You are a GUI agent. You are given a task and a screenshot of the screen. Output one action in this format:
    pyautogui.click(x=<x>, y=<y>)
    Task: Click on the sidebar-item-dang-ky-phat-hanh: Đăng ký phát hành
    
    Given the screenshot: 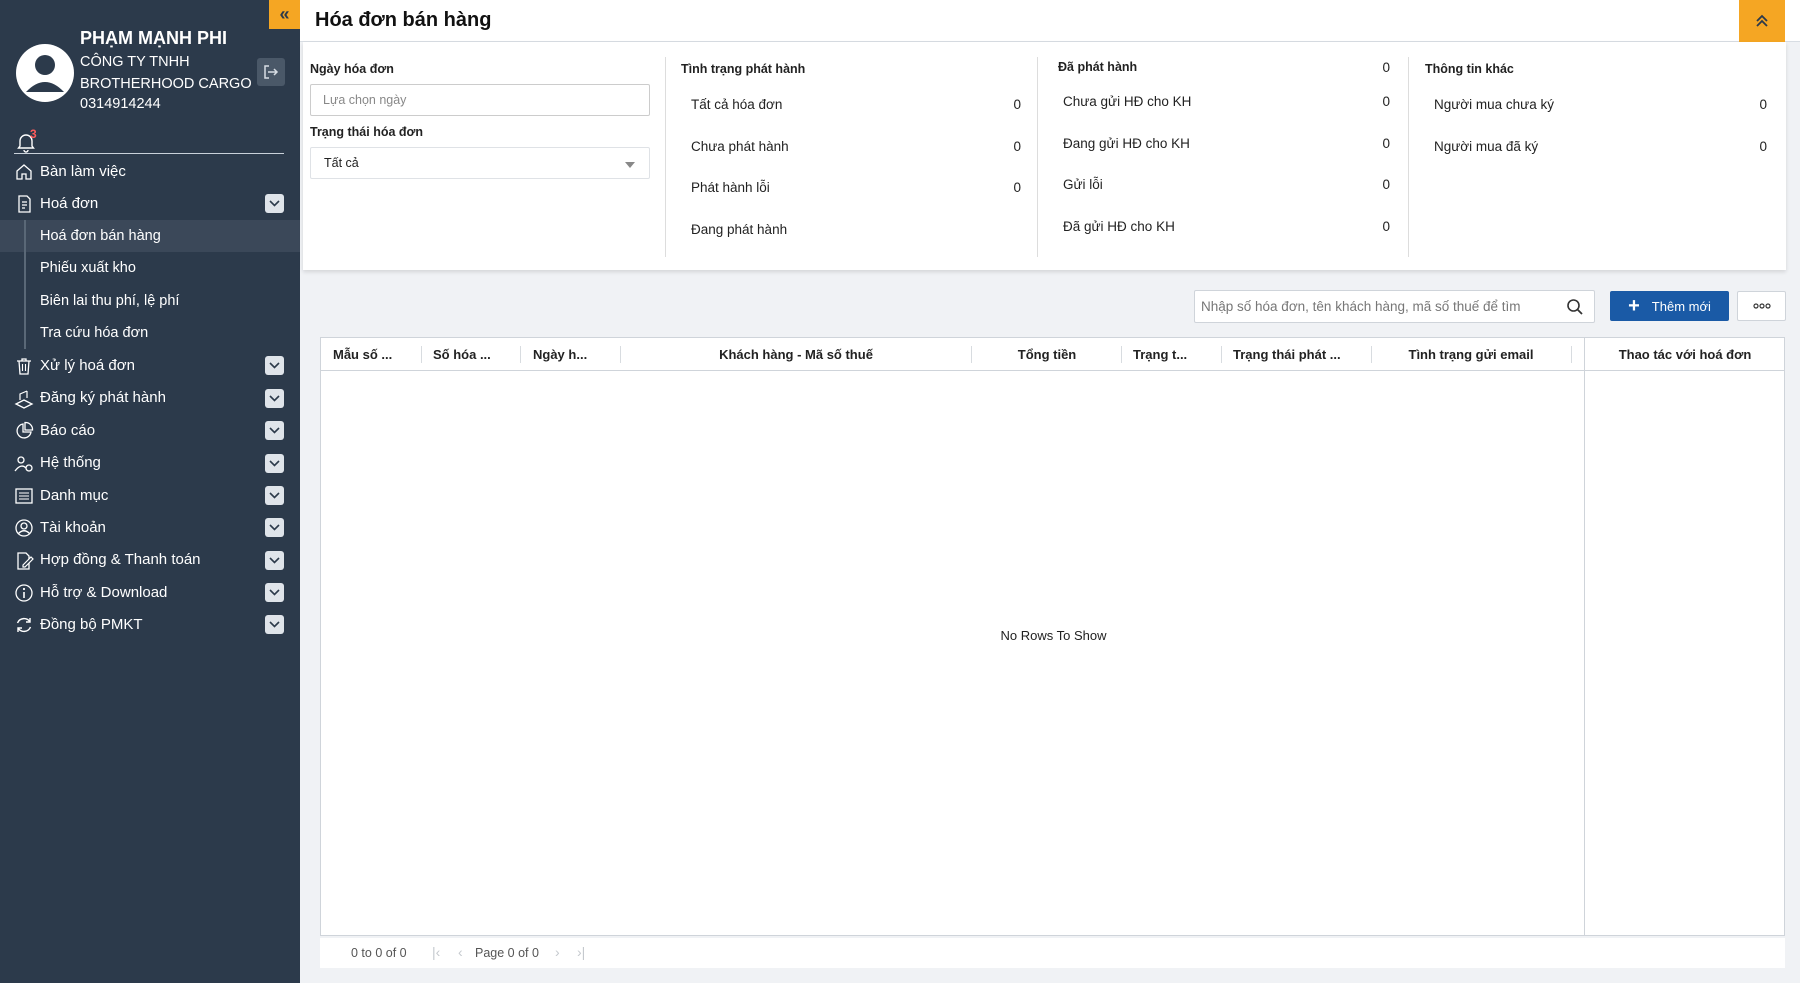 What is the action you would take?
    pyautogui.click(x=150, y=398)
    